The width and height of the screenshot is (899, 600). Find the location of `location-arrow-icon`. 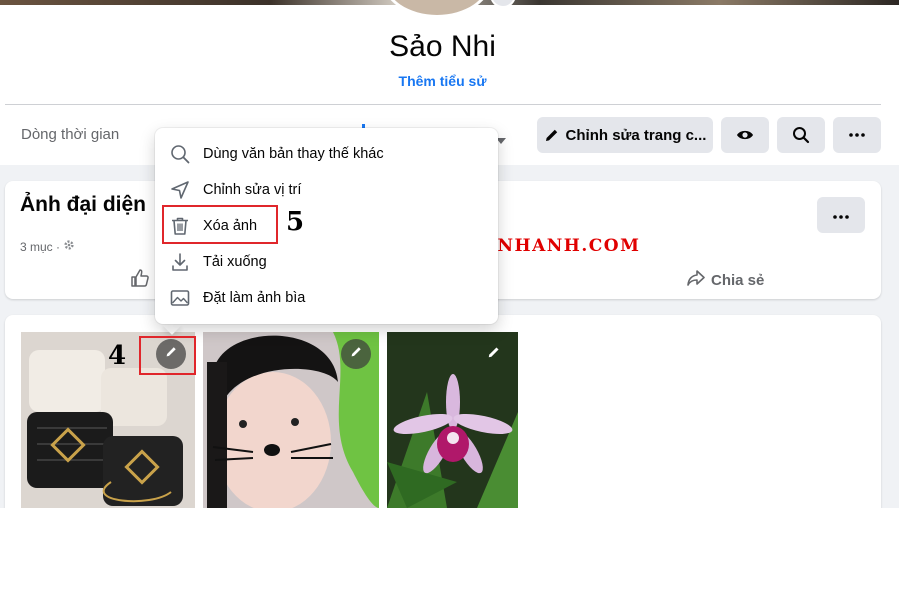

location-arrow-icon is located at coordinates (180, 190).